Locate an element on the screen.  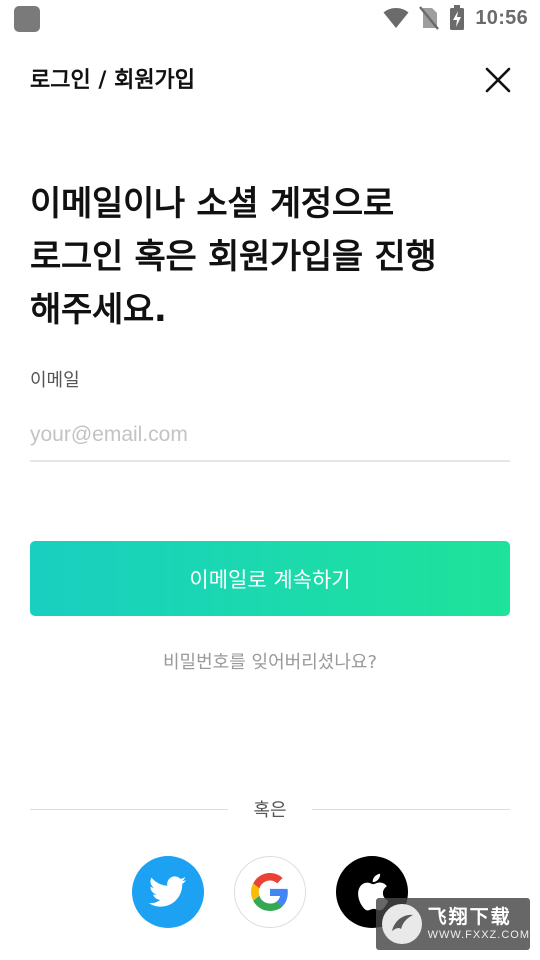
google-icon is located at coordinates (269, 892).